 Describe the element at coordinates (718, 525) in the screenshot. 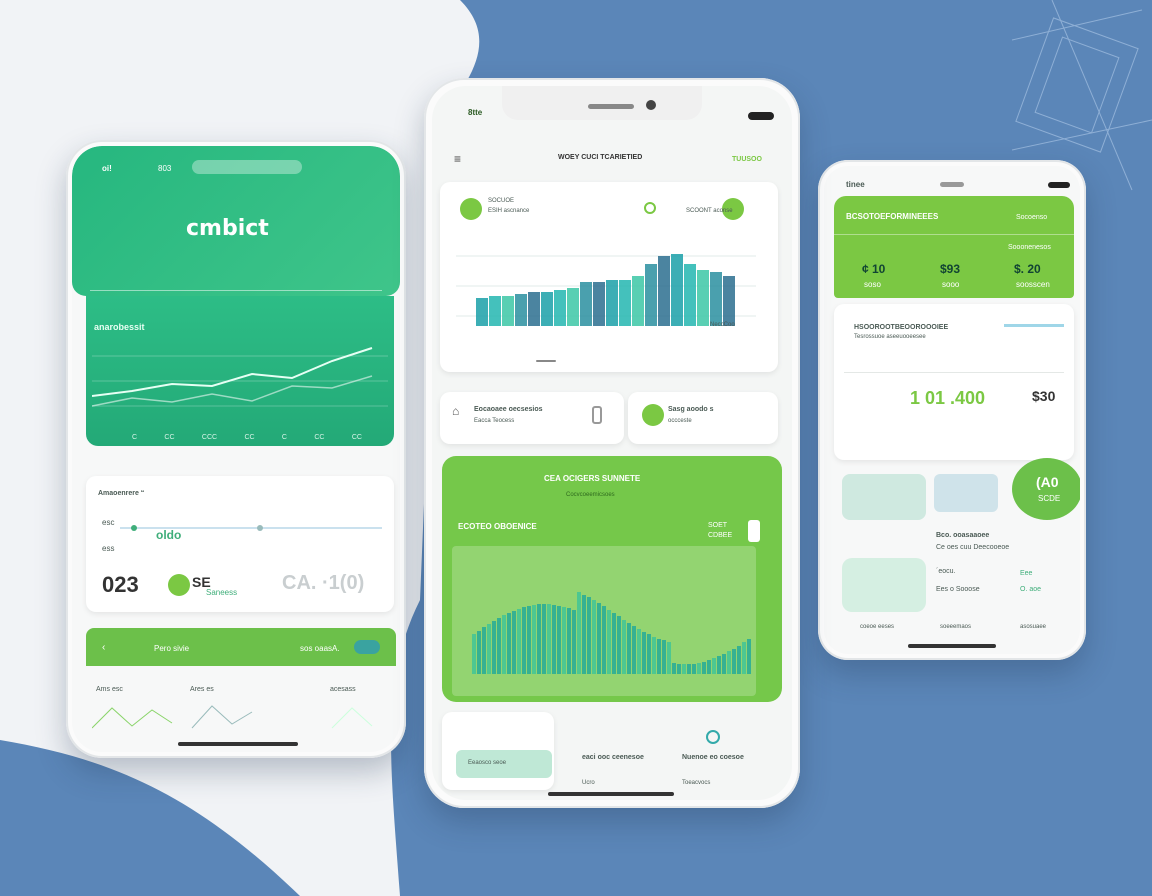

I see `green-inner-right: SOET` at that location.